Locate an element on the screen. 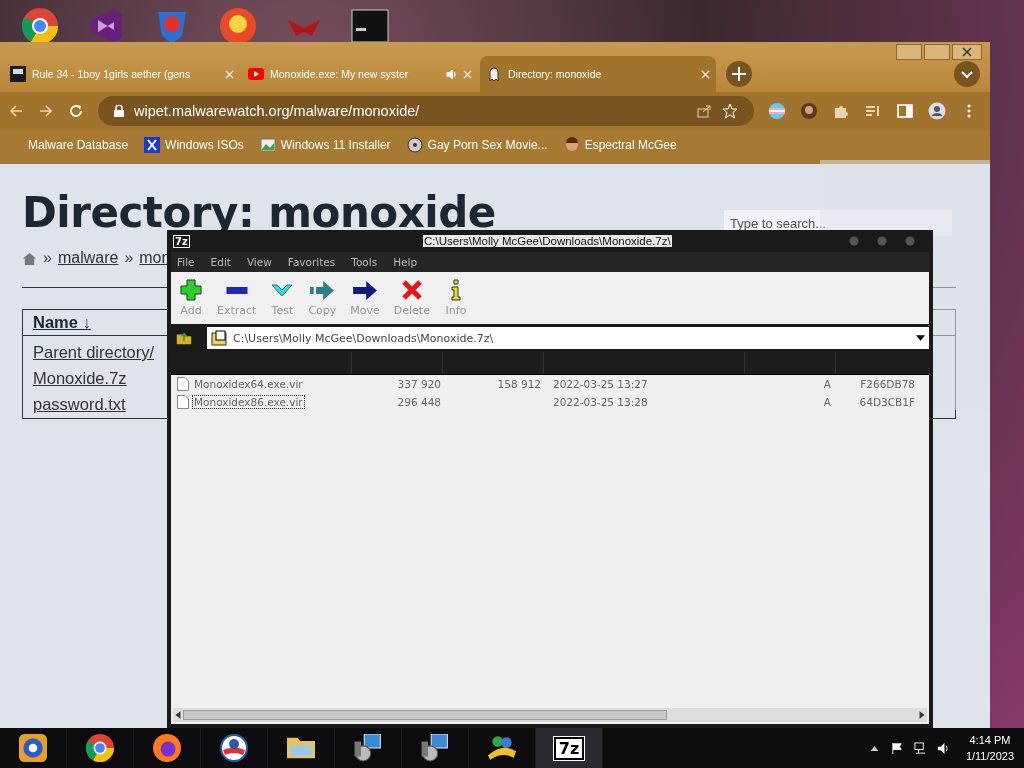 The height and width of the screenshot is (768, 1024). share-icon is located at coordinates (704, 111).